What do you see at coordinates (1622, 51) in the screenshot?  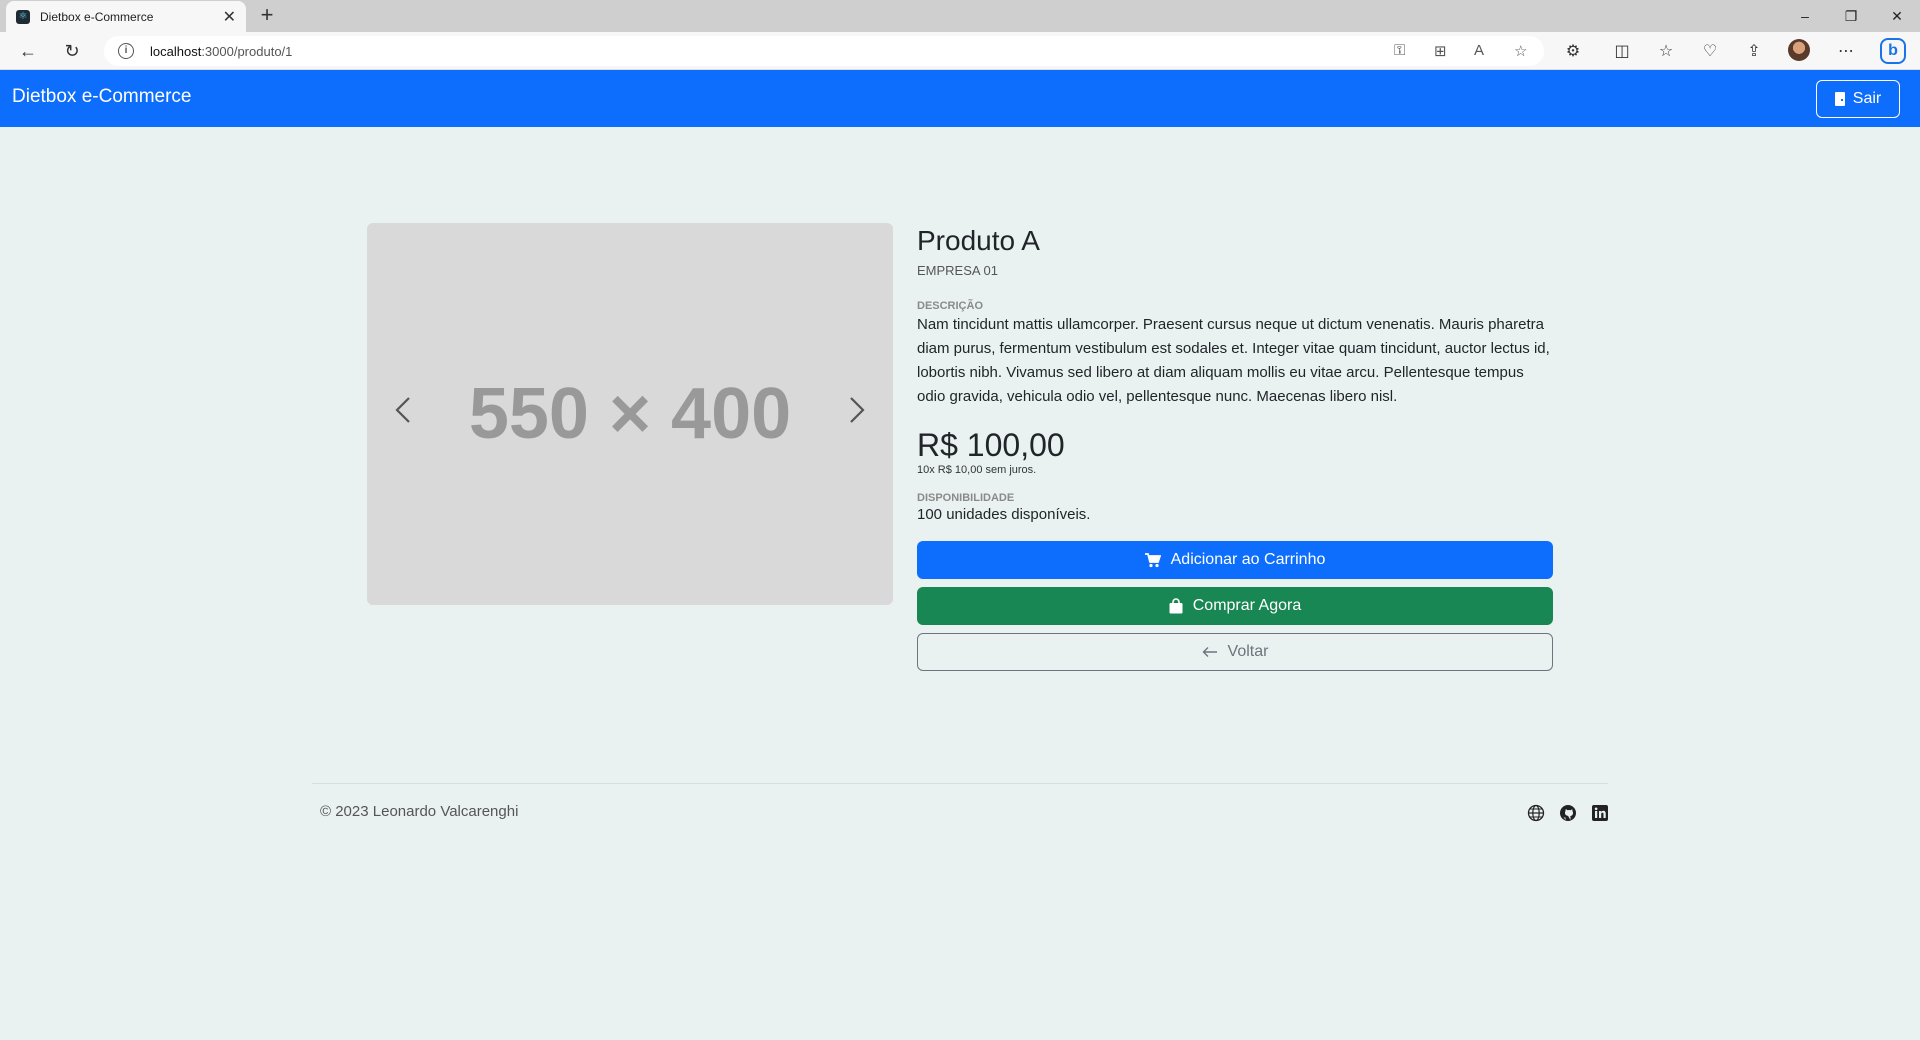 I see `split-screen-icon: ◫` at bounding box center [1622, 51].